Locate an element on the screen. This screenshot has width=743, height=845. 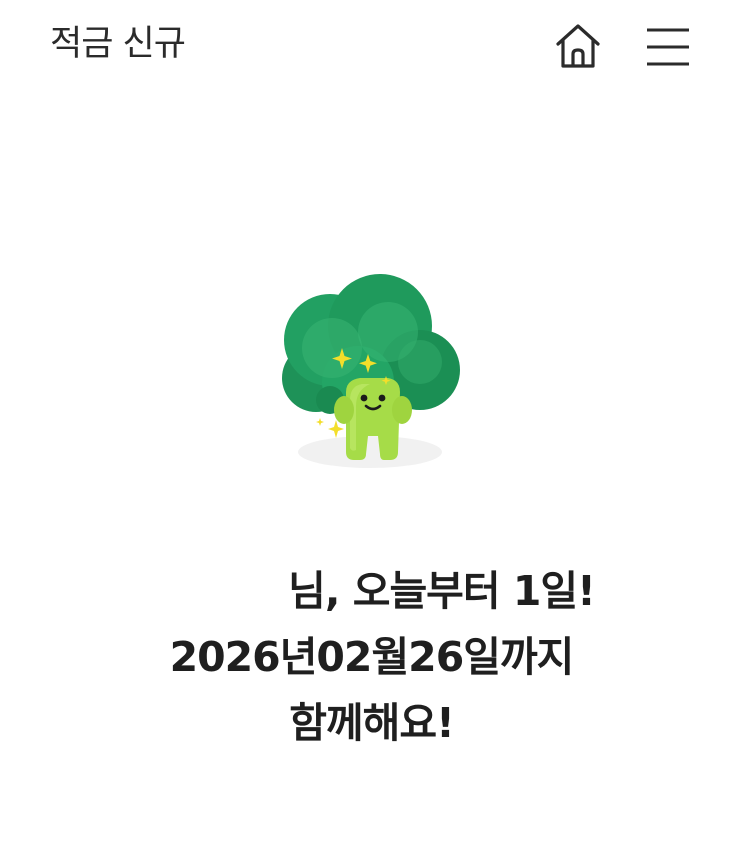
hamburger-menu-icon is located at coordinates (668, 47).